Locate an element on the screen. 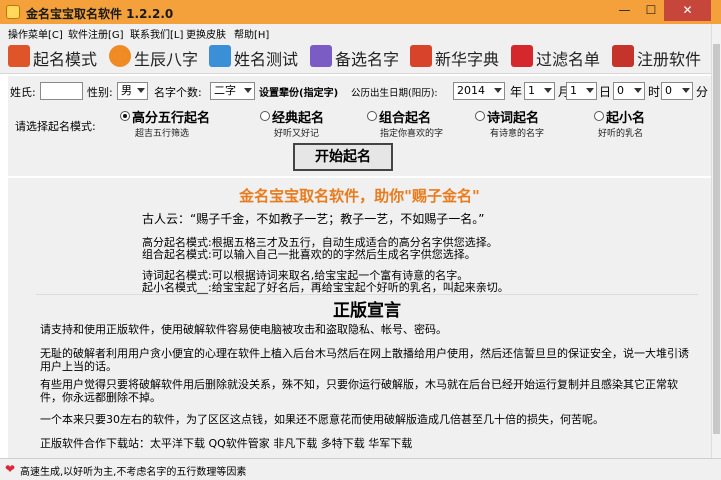 This screenshot has height=480, width=721. ancient-quote: 古人云：“赐子千金，不如教子一艺；教子一艺，不如赐子一名。” is located at coordinates (313, 219).